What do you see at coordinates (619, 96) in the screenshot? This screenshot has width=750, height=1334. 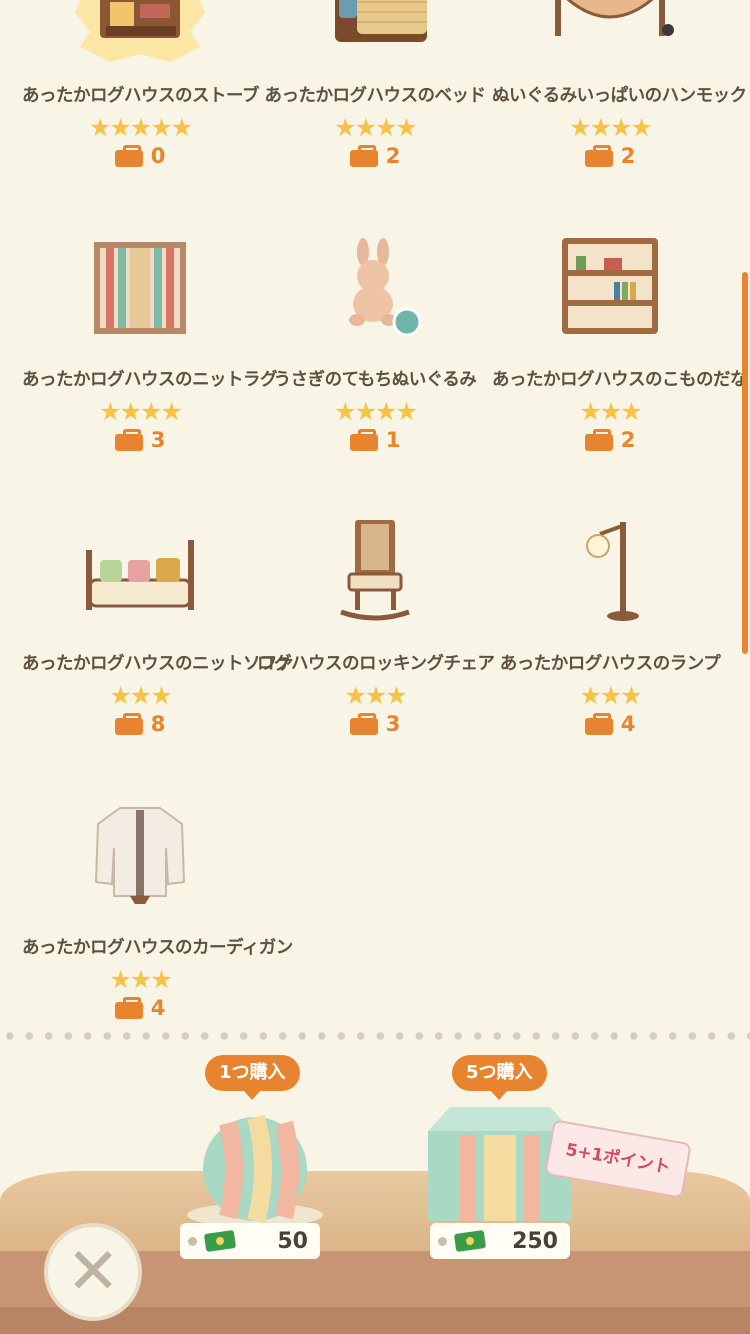 I see `item-name: ぬいぐるみいっぱいのハンモック` at bounding box center [619, 96].